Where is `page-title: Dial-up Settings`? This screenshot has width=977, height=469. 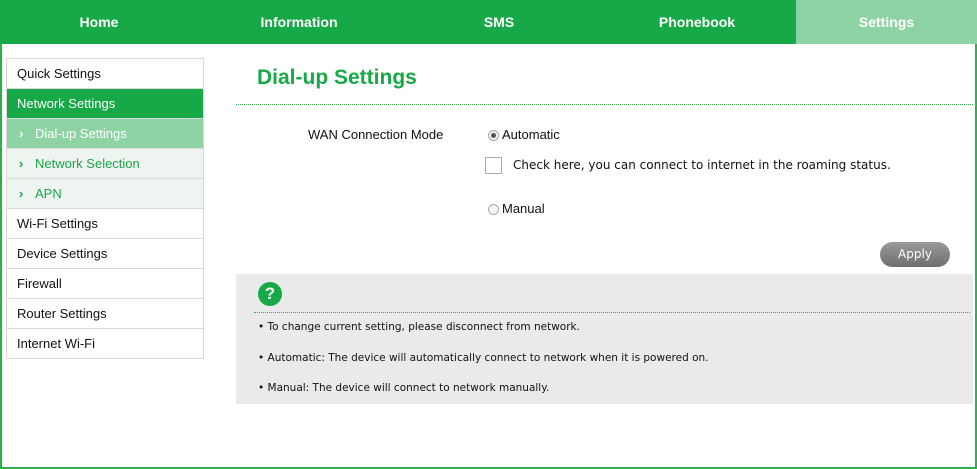
page-title: Dial-up Settings is located at coordinates (337, 77).